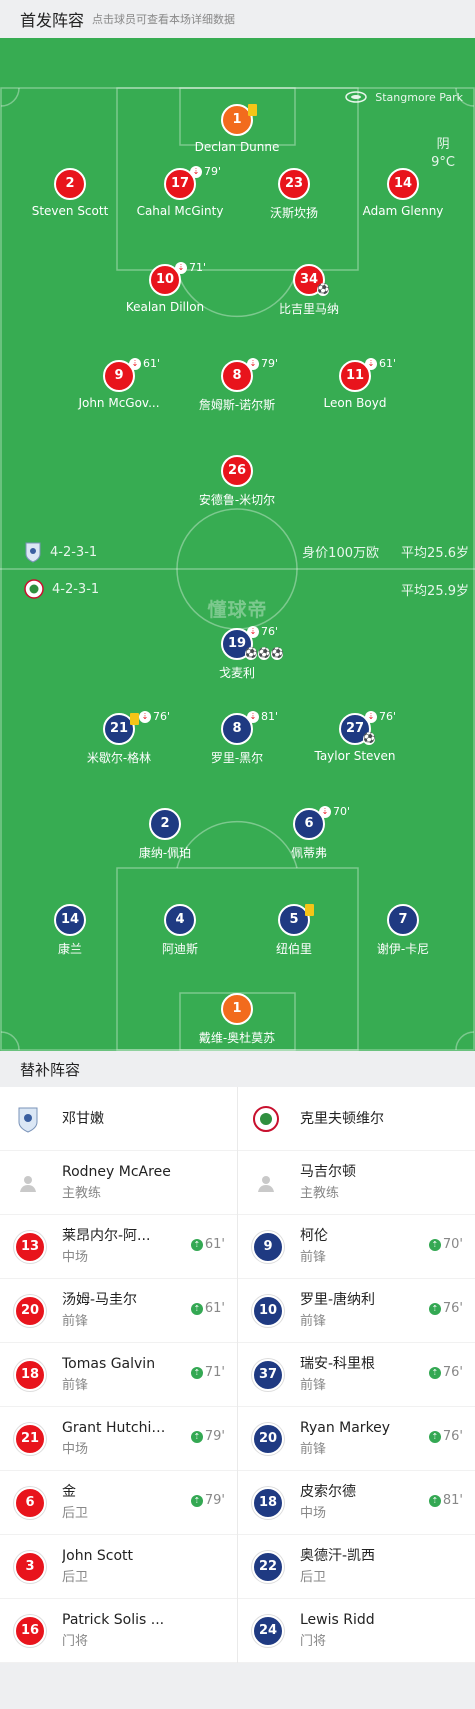  Describe the element at coordinates (74, 552) in the screenshot. I see `home-formation-text: 4-2-3-1` at that location.